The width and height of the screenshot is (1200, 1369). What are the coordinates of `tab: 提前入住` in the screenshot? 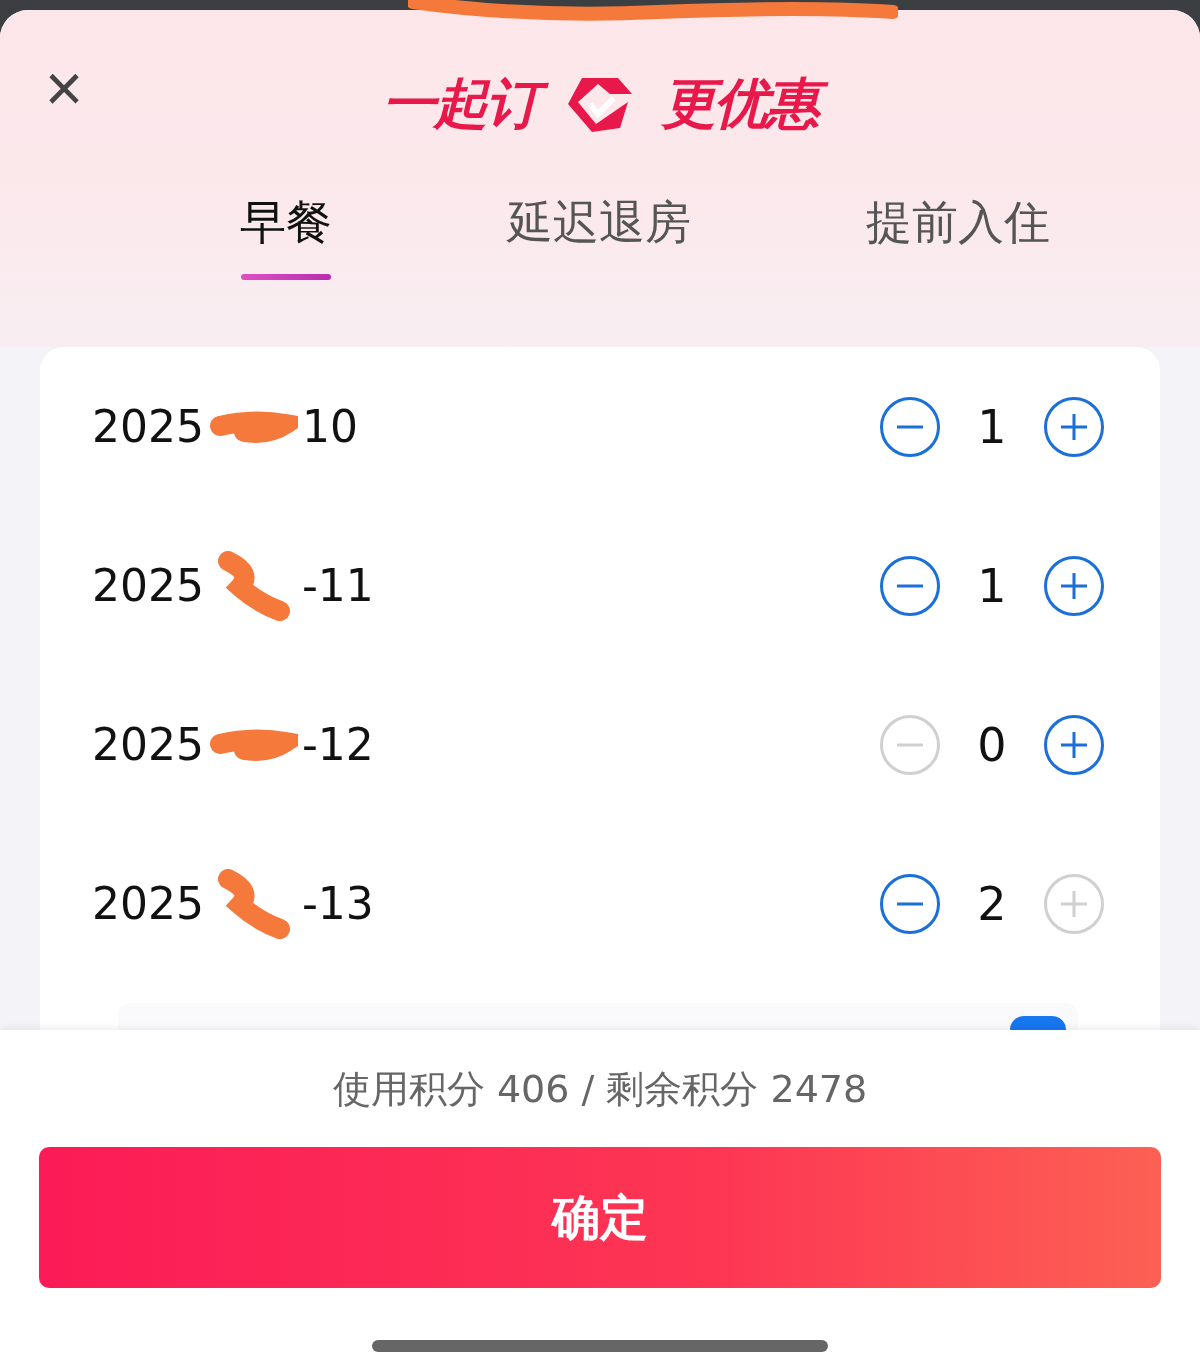 It's located at (958, 236).